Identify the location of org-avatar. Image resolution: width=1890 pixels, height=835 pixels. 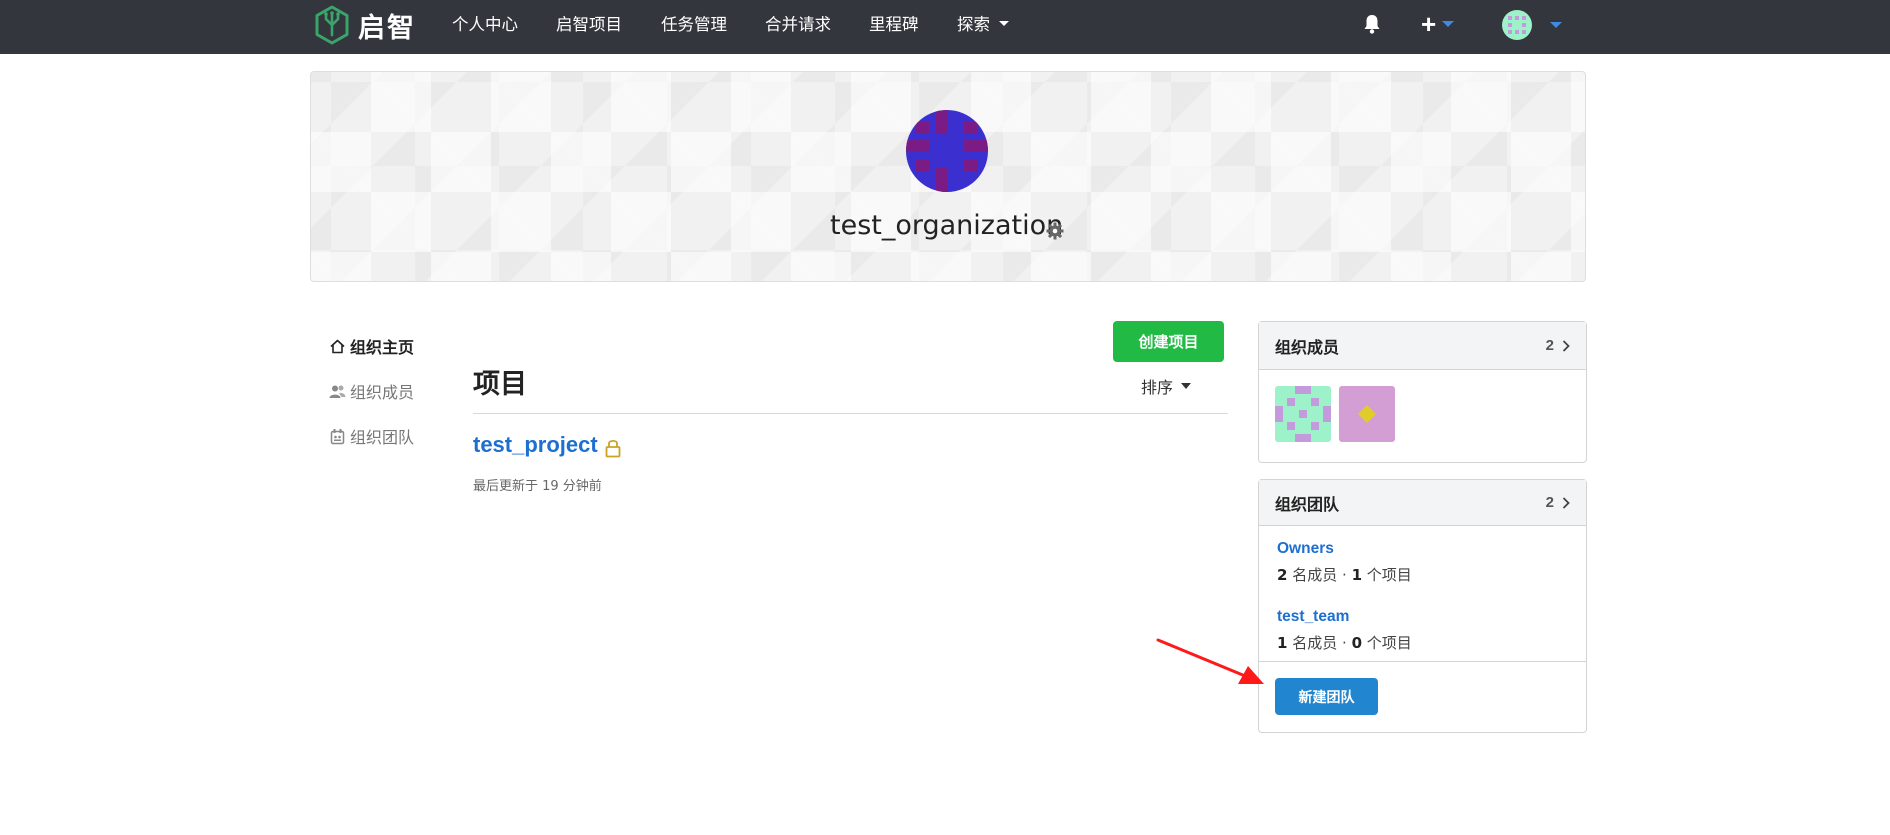
(947, 151).